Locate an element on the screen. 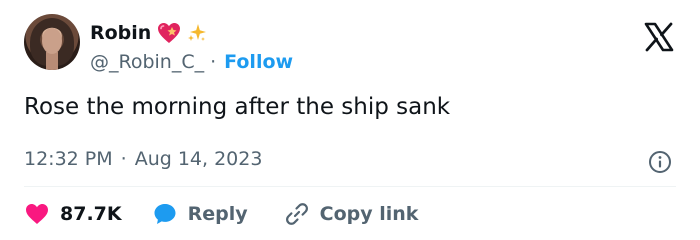 This screenshot has width=700, height=240. copy-link-button: Copy link is located at coordinates (351, 214).